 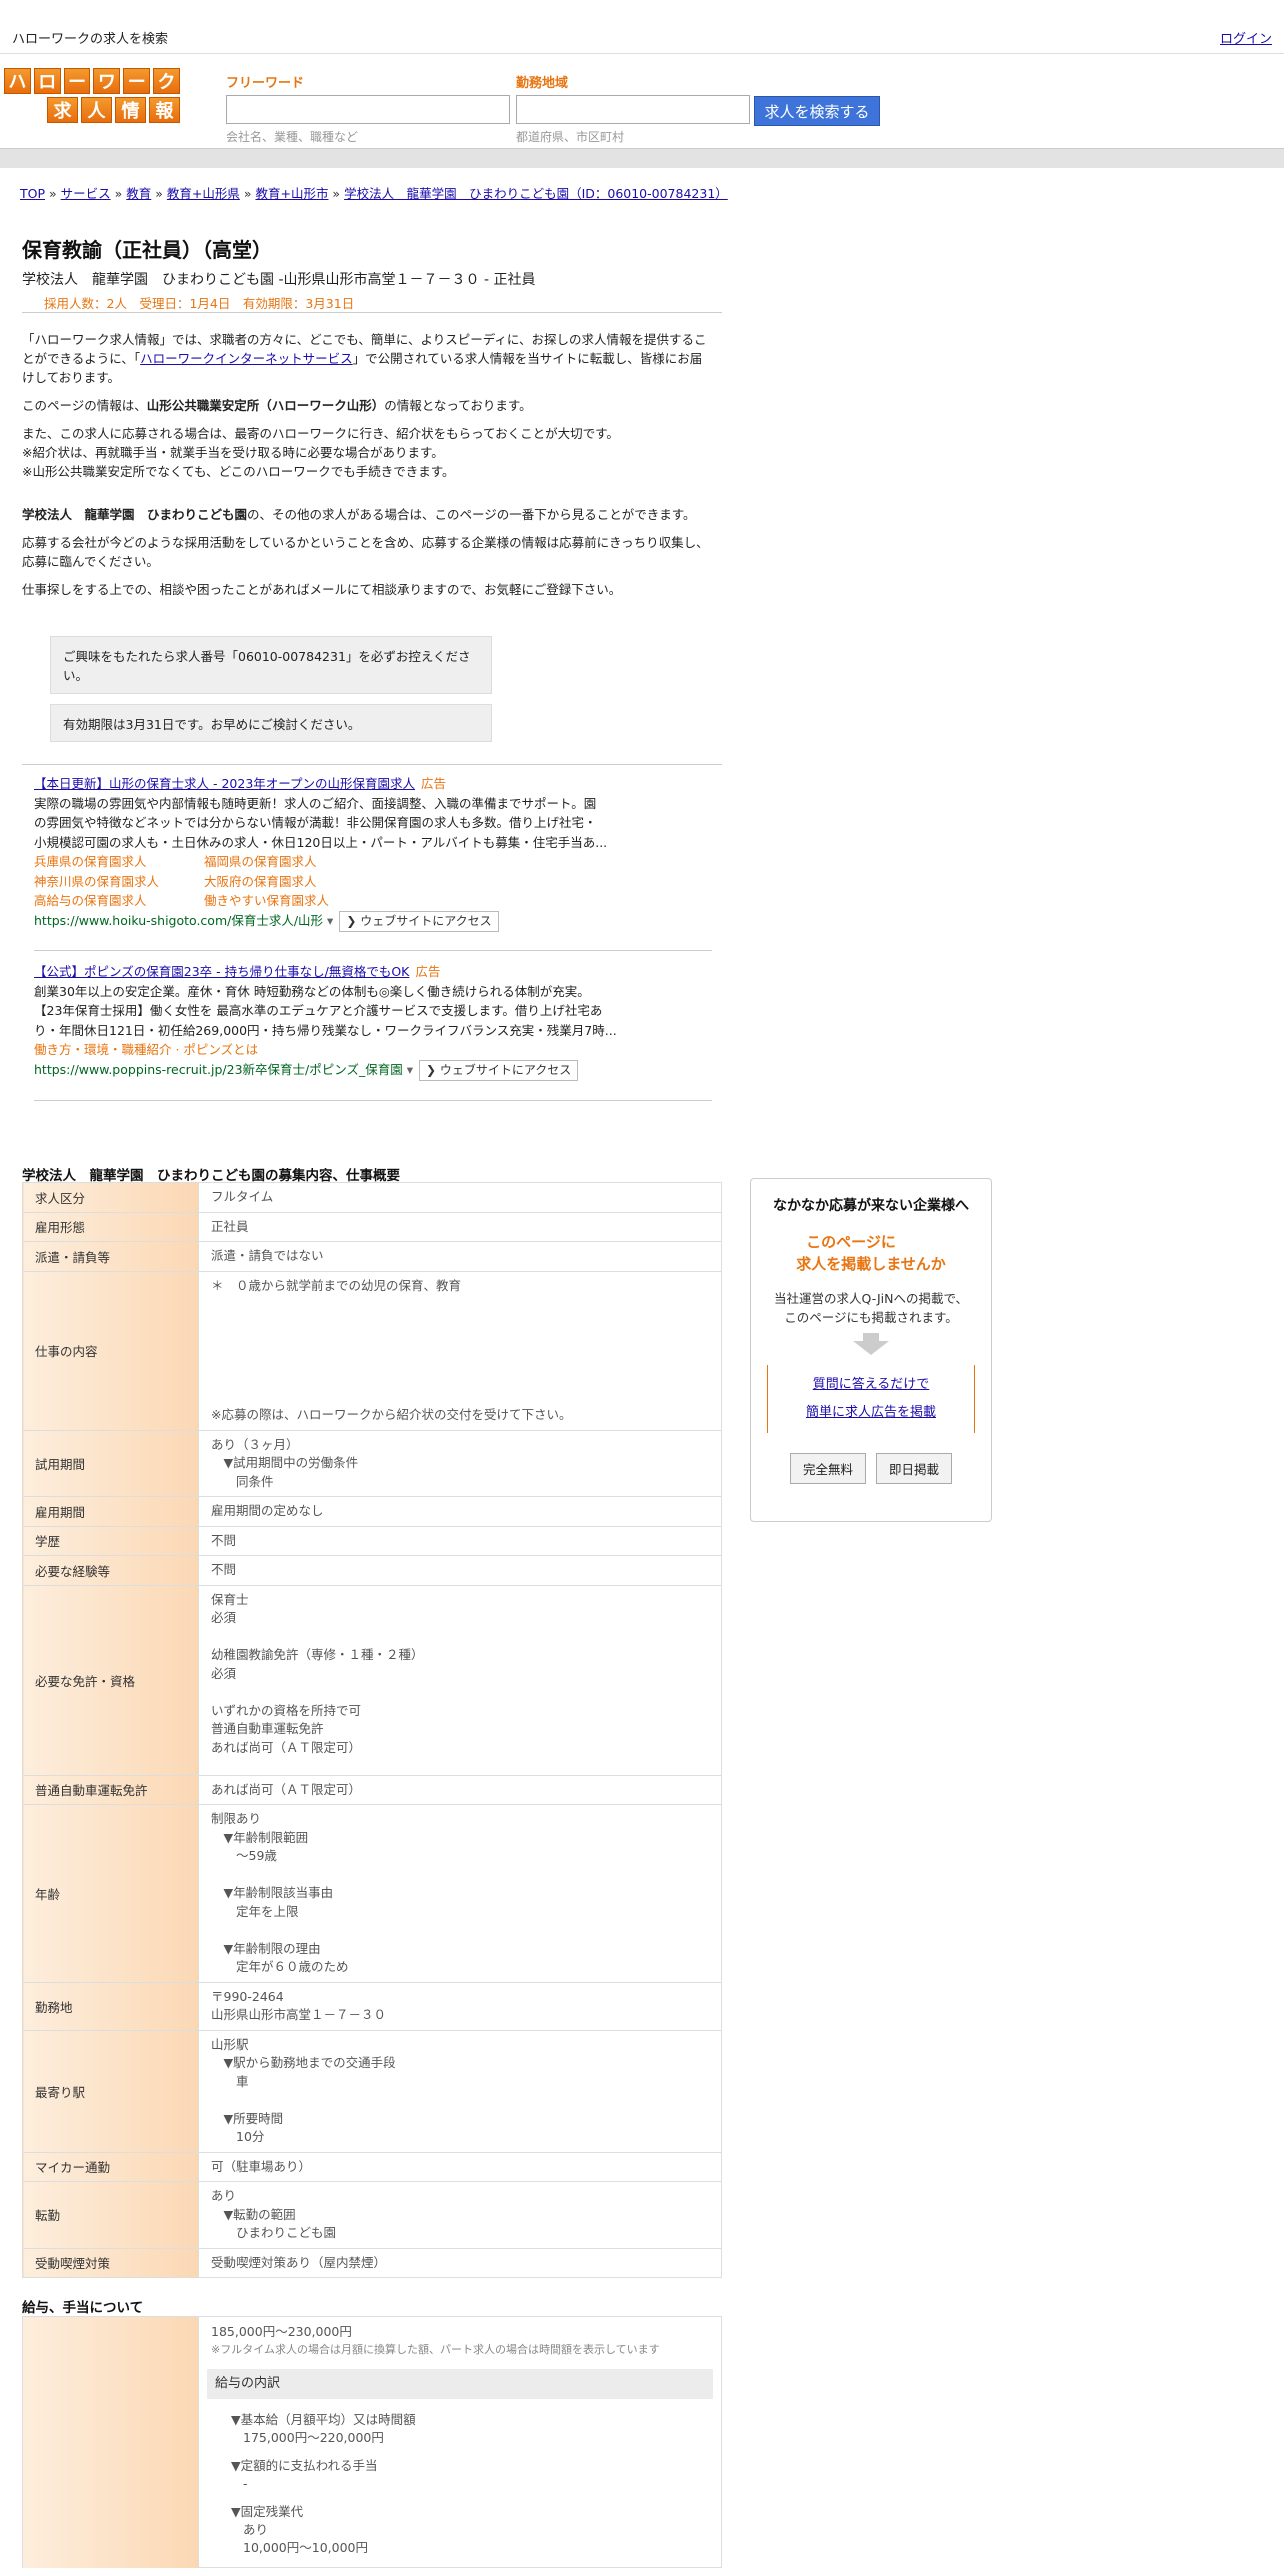 What do you see at coordinates (460, 2091) in the screenshot?
I see `row-value: 山形駅 ▼駅から勤務地までの交通手段 車 ▼所要時間 10分` at bounding box center [460, 2091].